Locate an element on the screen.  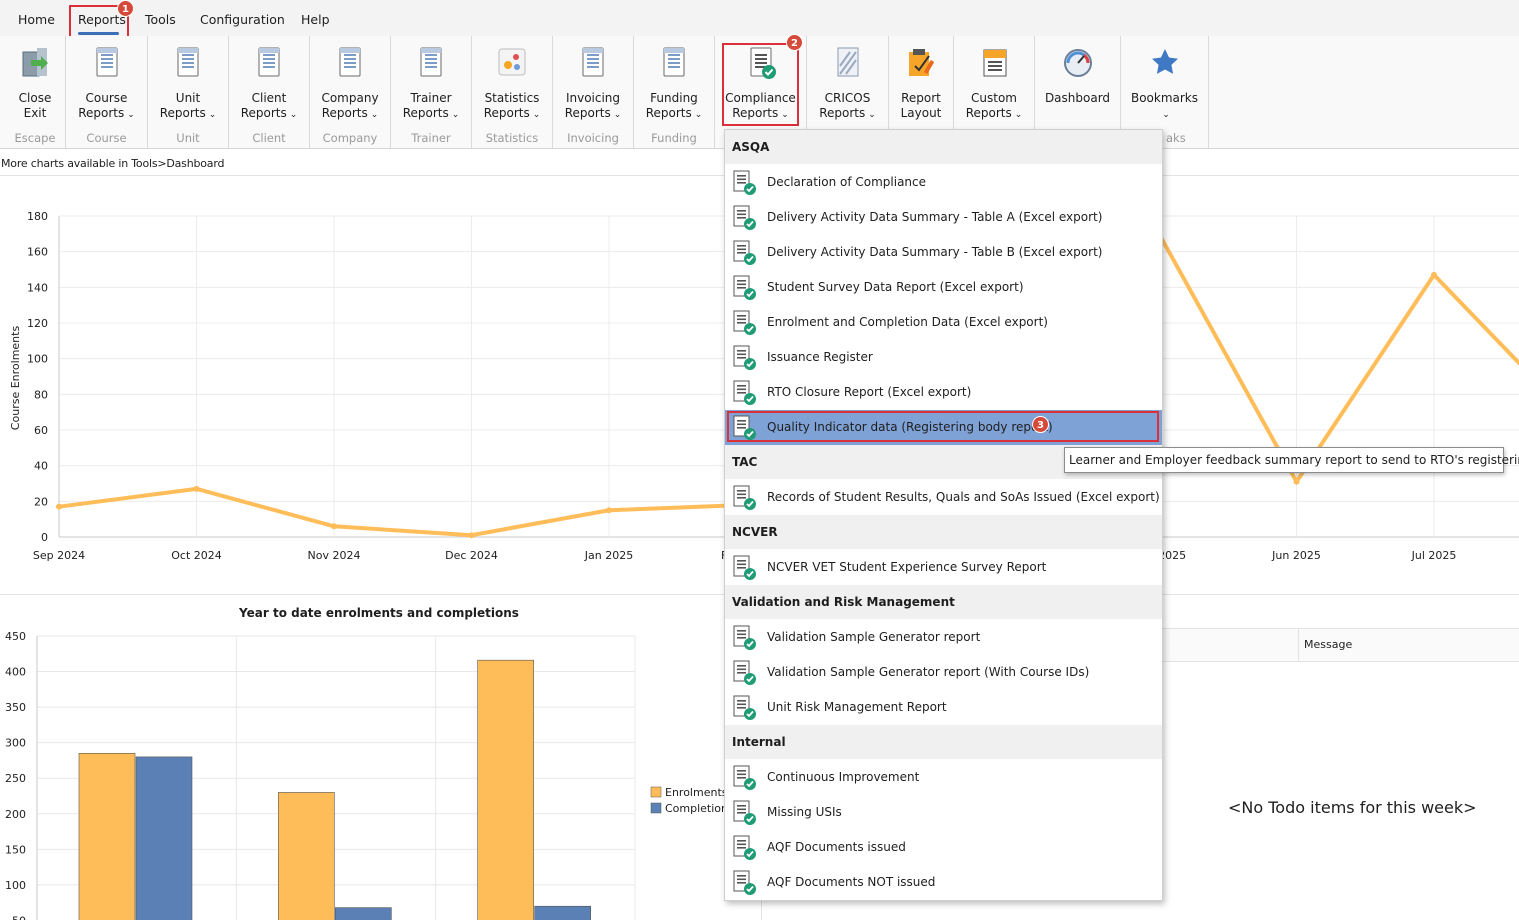
y-tick-label: 20 is located at coordinates (41, 501).